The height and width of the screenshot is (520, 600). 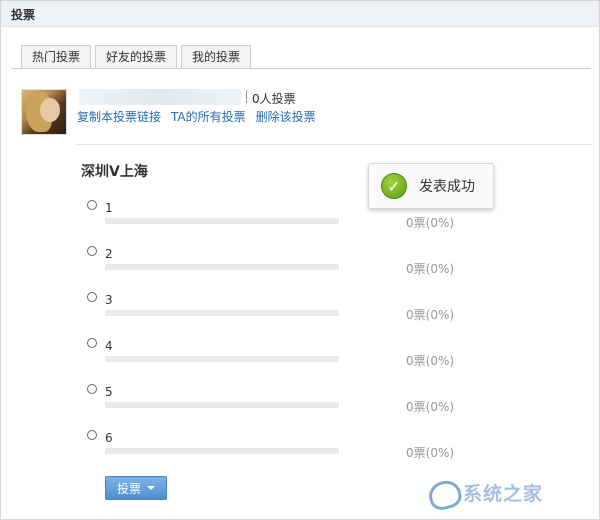 What do you see at coordinates (50, 110) in the screenshot?
I see `avatar-face` at bounding box center [50, 110].